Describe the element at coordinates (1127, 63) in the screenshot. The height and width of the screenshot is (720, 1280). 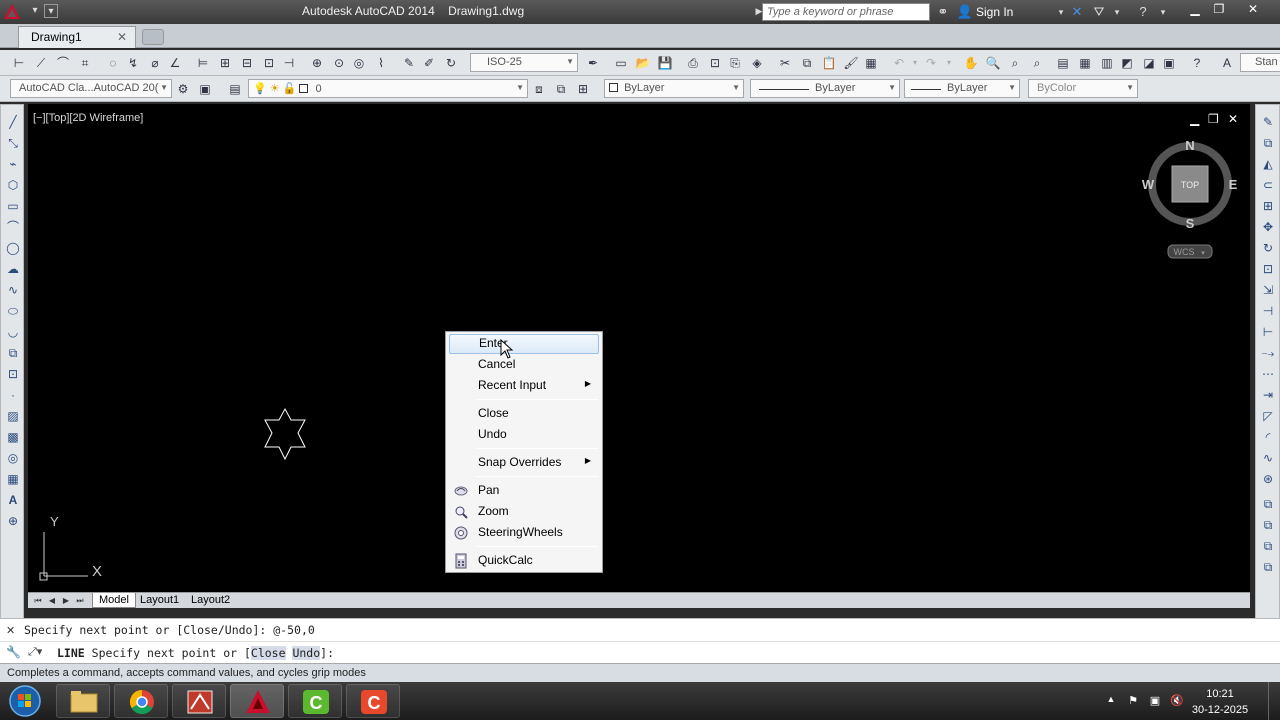
I see `sheet-set-icon: ◩` at that location.